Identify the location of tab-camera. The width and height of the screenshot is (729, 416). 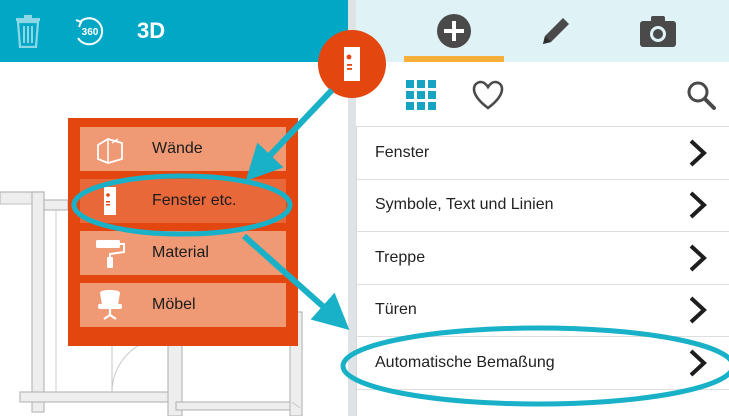
(658, 31).